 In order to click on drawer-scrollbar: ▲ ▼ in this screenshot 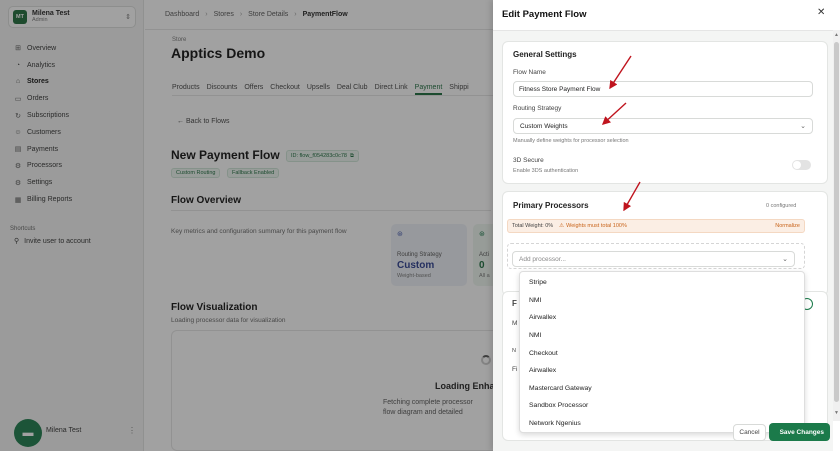, I will do `click(836, 225)`.